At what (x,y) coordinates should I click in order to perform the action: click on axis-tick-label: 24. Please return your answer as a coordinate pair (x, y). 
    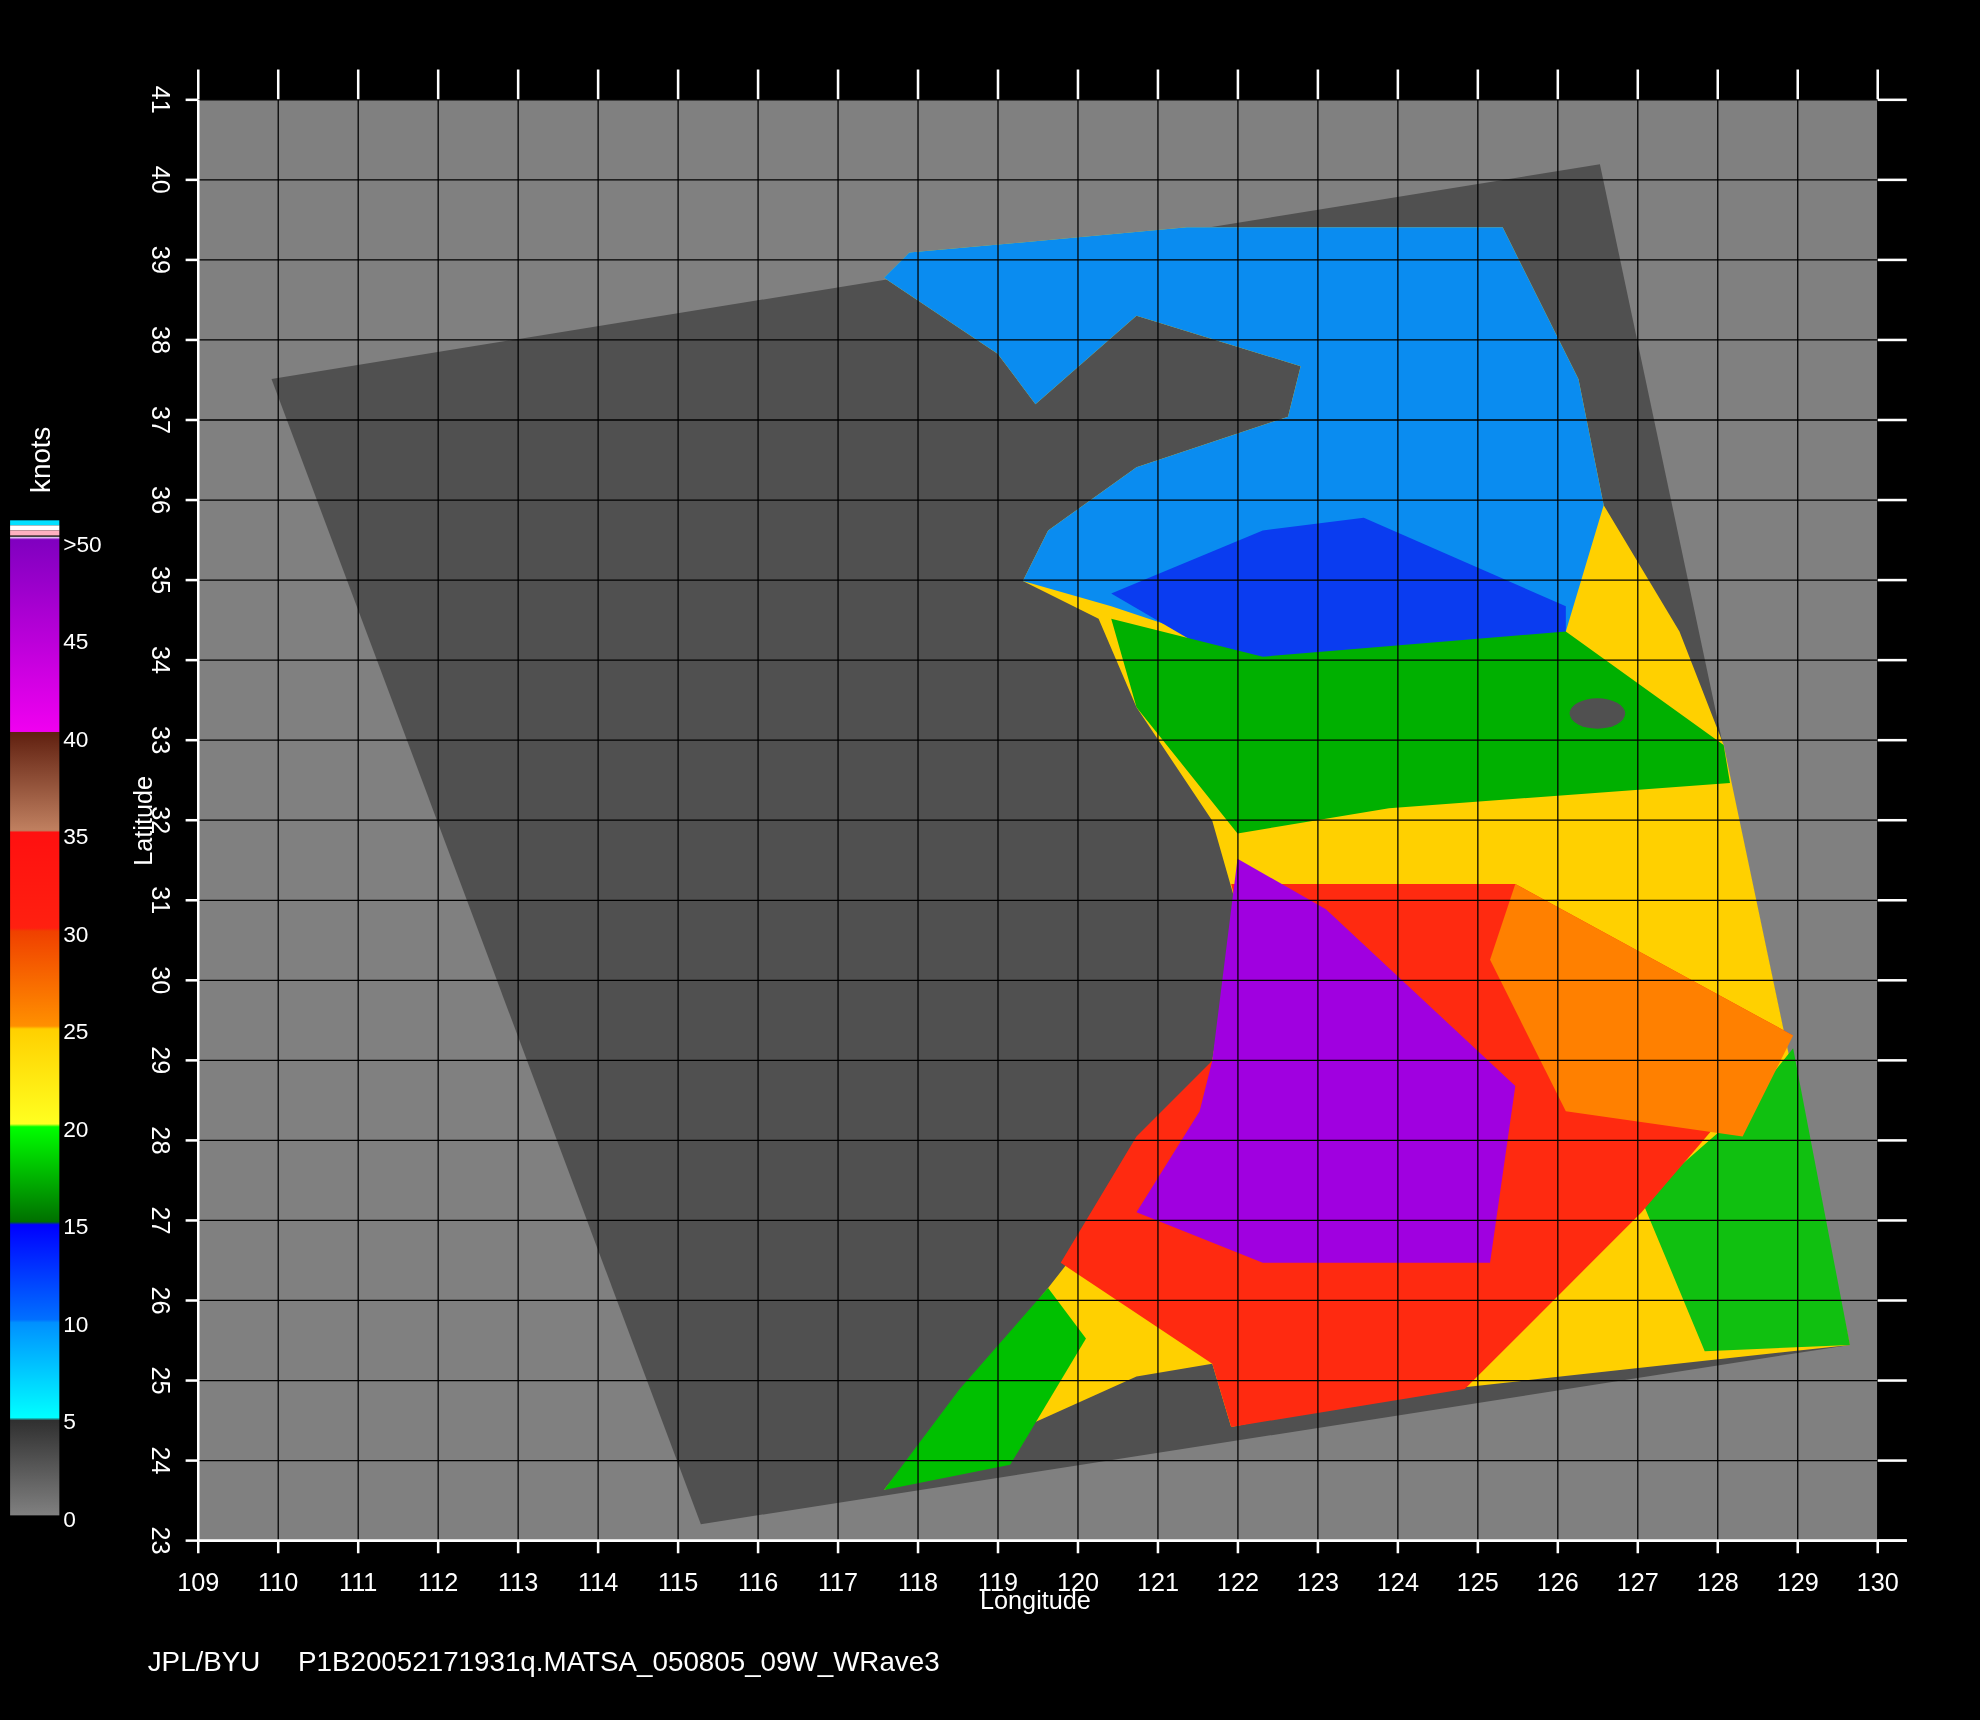
    Looking at the image, I should click on (160, 1460).